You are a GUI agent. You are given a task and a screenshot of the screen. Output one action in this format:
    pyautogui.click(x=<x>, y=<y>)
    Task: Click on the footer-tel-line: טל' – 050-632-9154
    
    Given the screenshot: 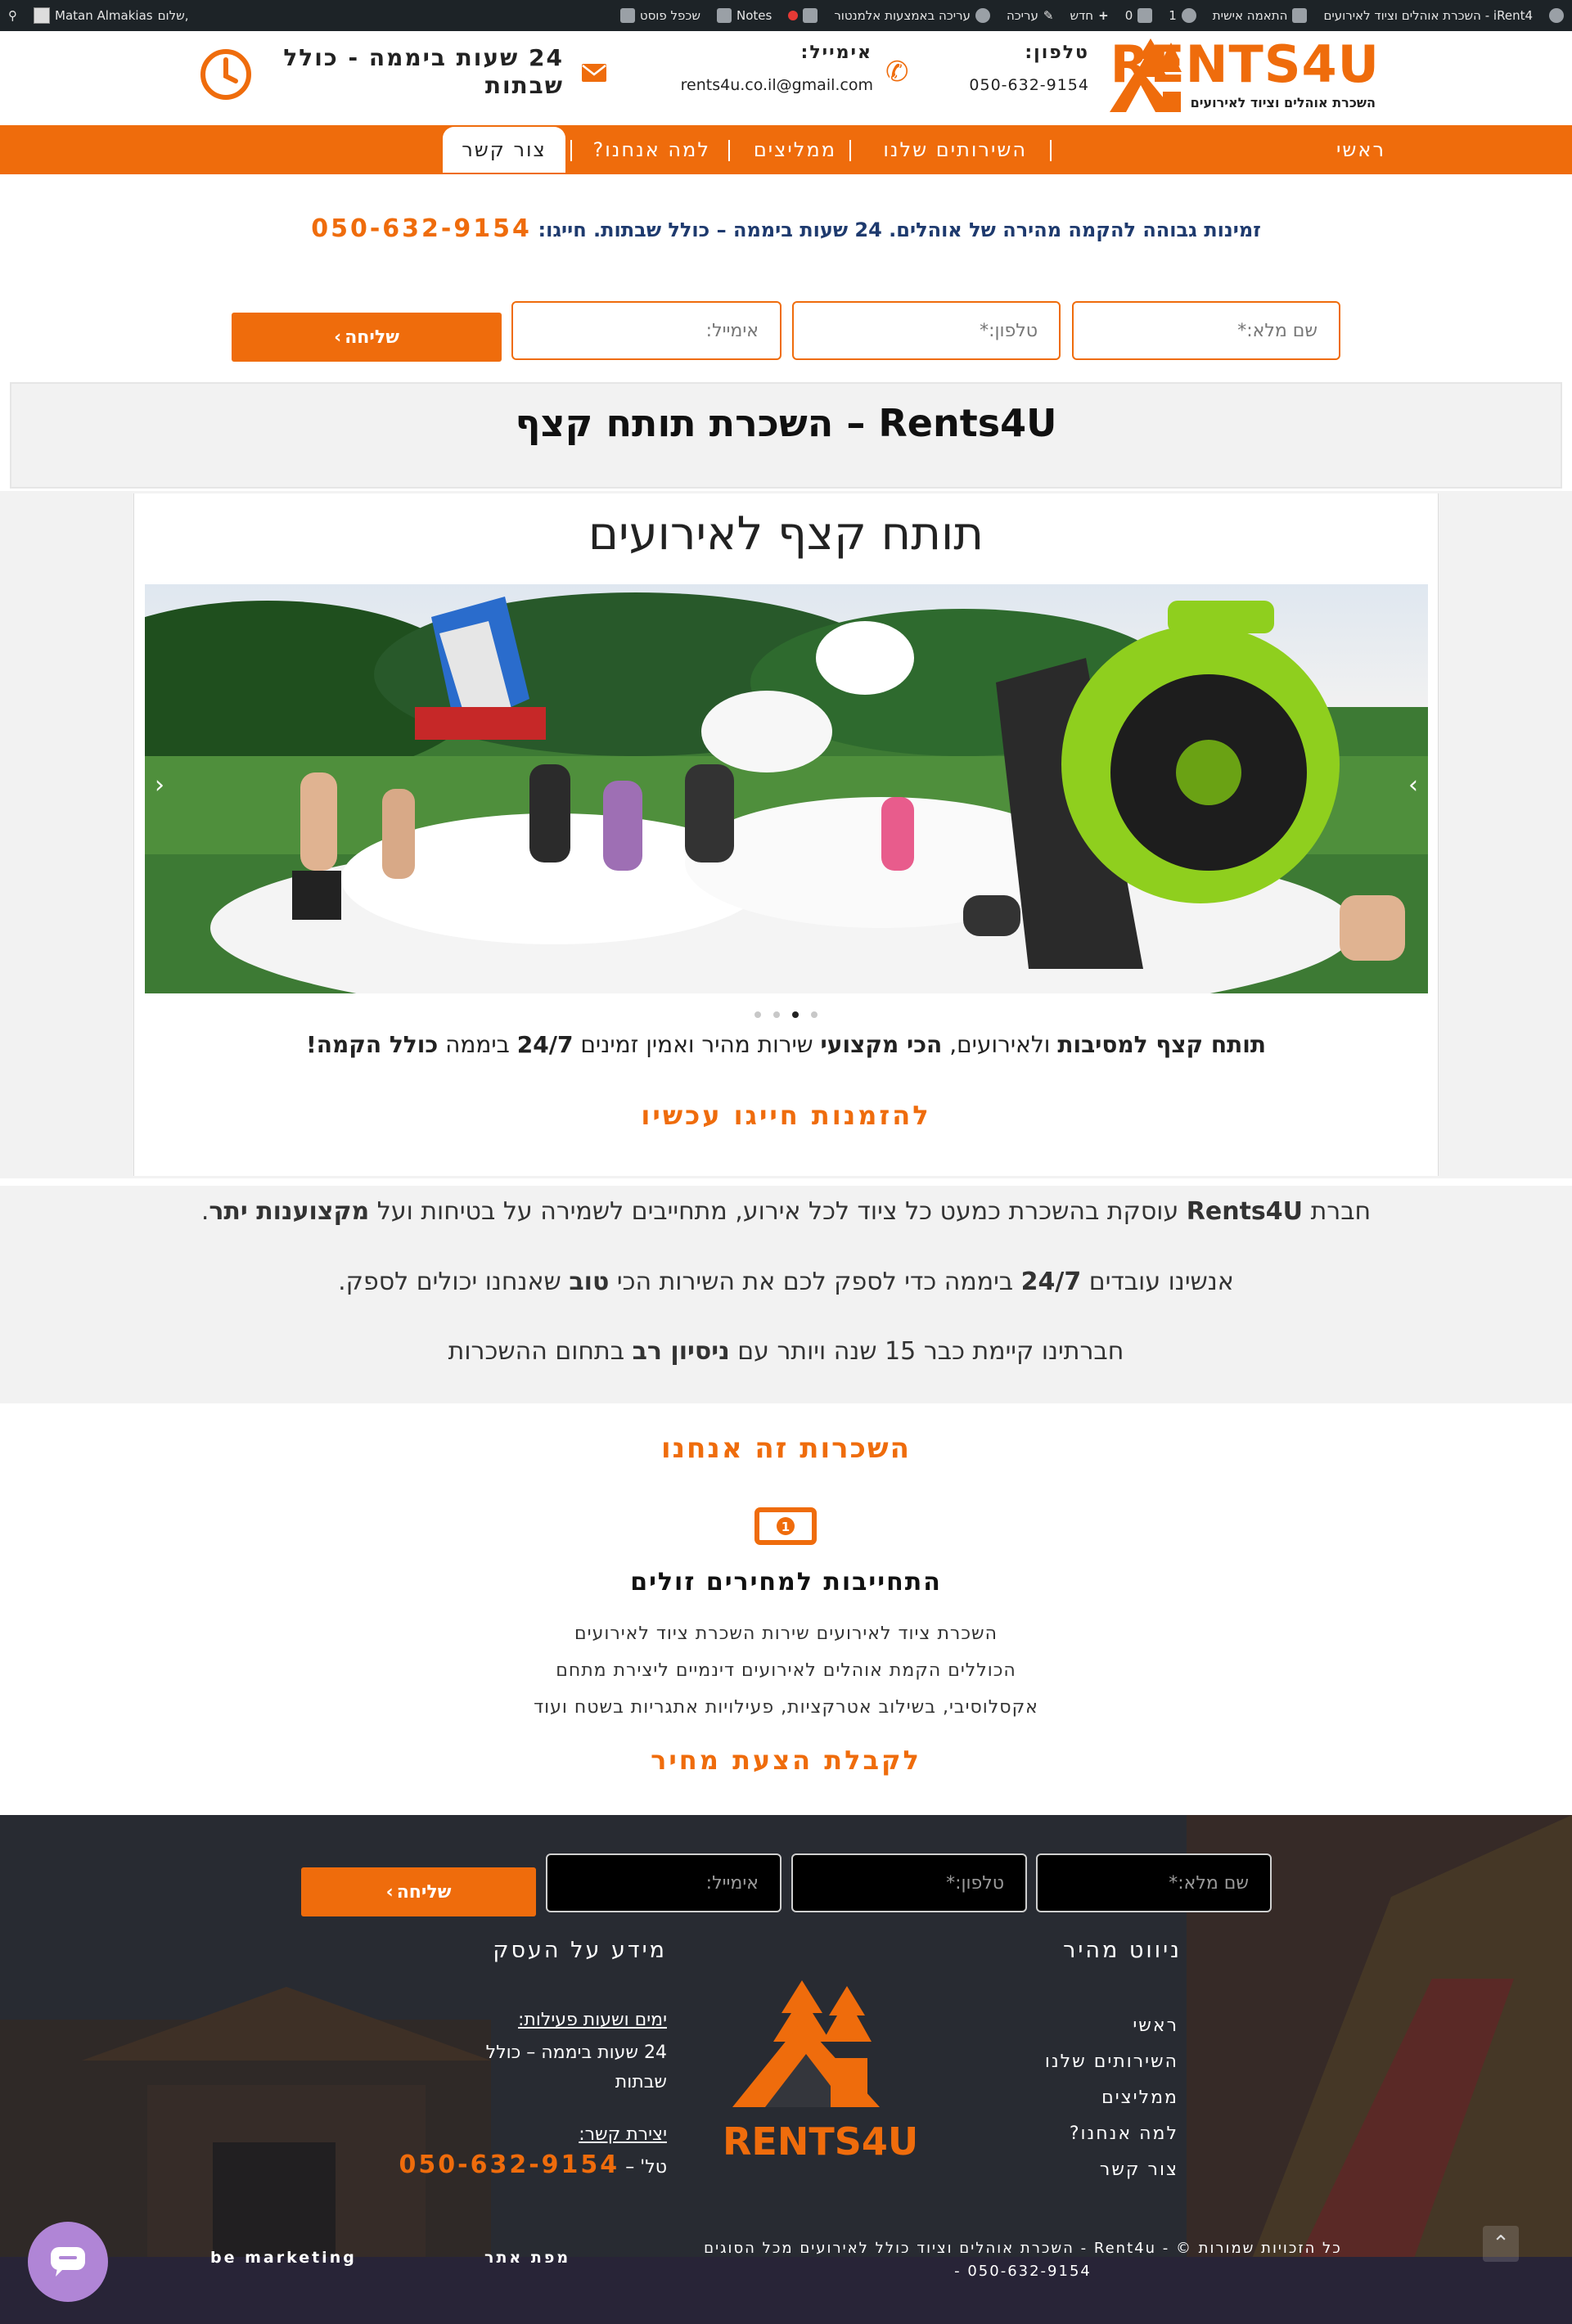 What is the action you would take?
    pyautogui.click(x=533, y=2165)
    